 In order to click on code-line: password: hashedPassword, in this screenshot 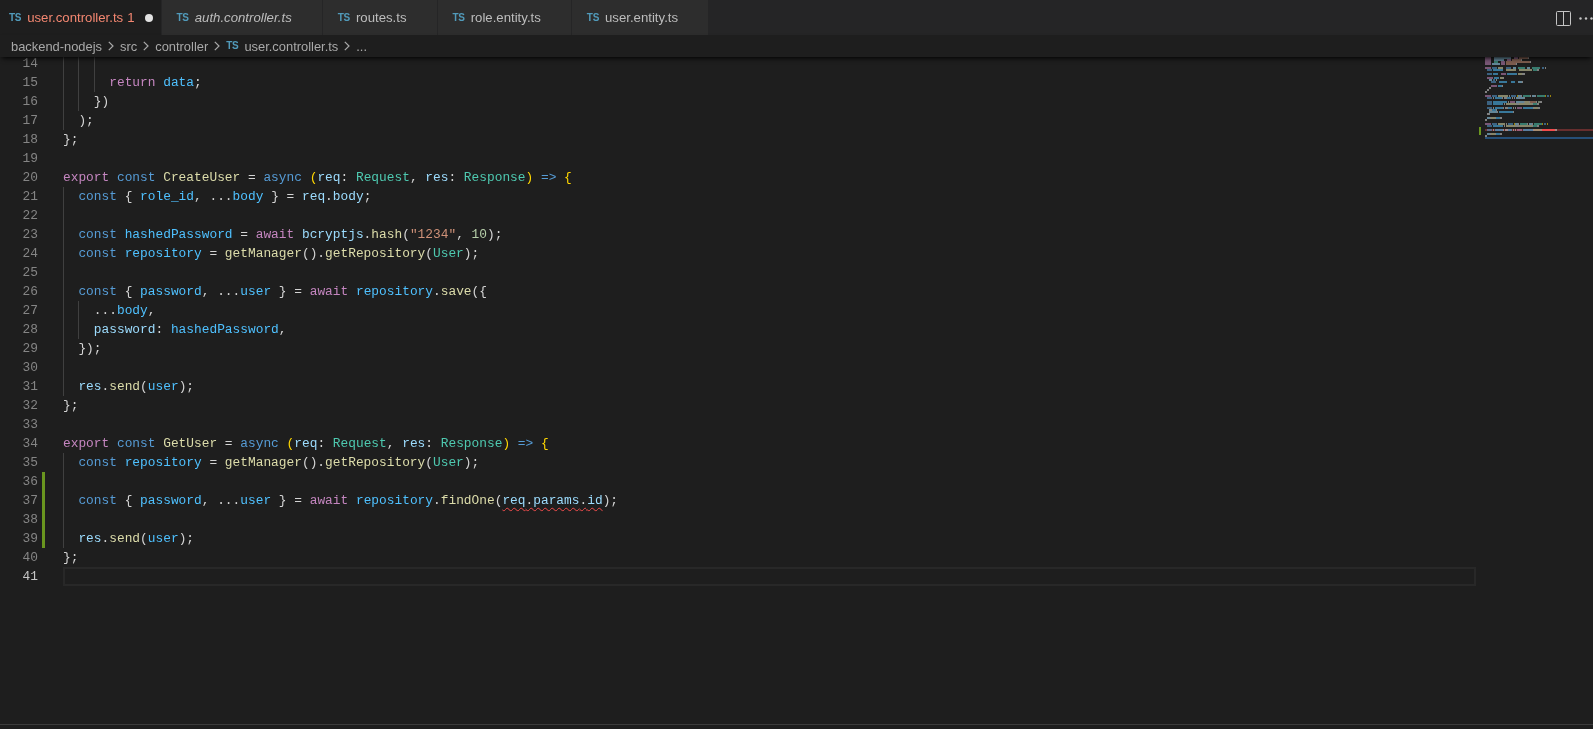, I will do `click(190, 329)`.